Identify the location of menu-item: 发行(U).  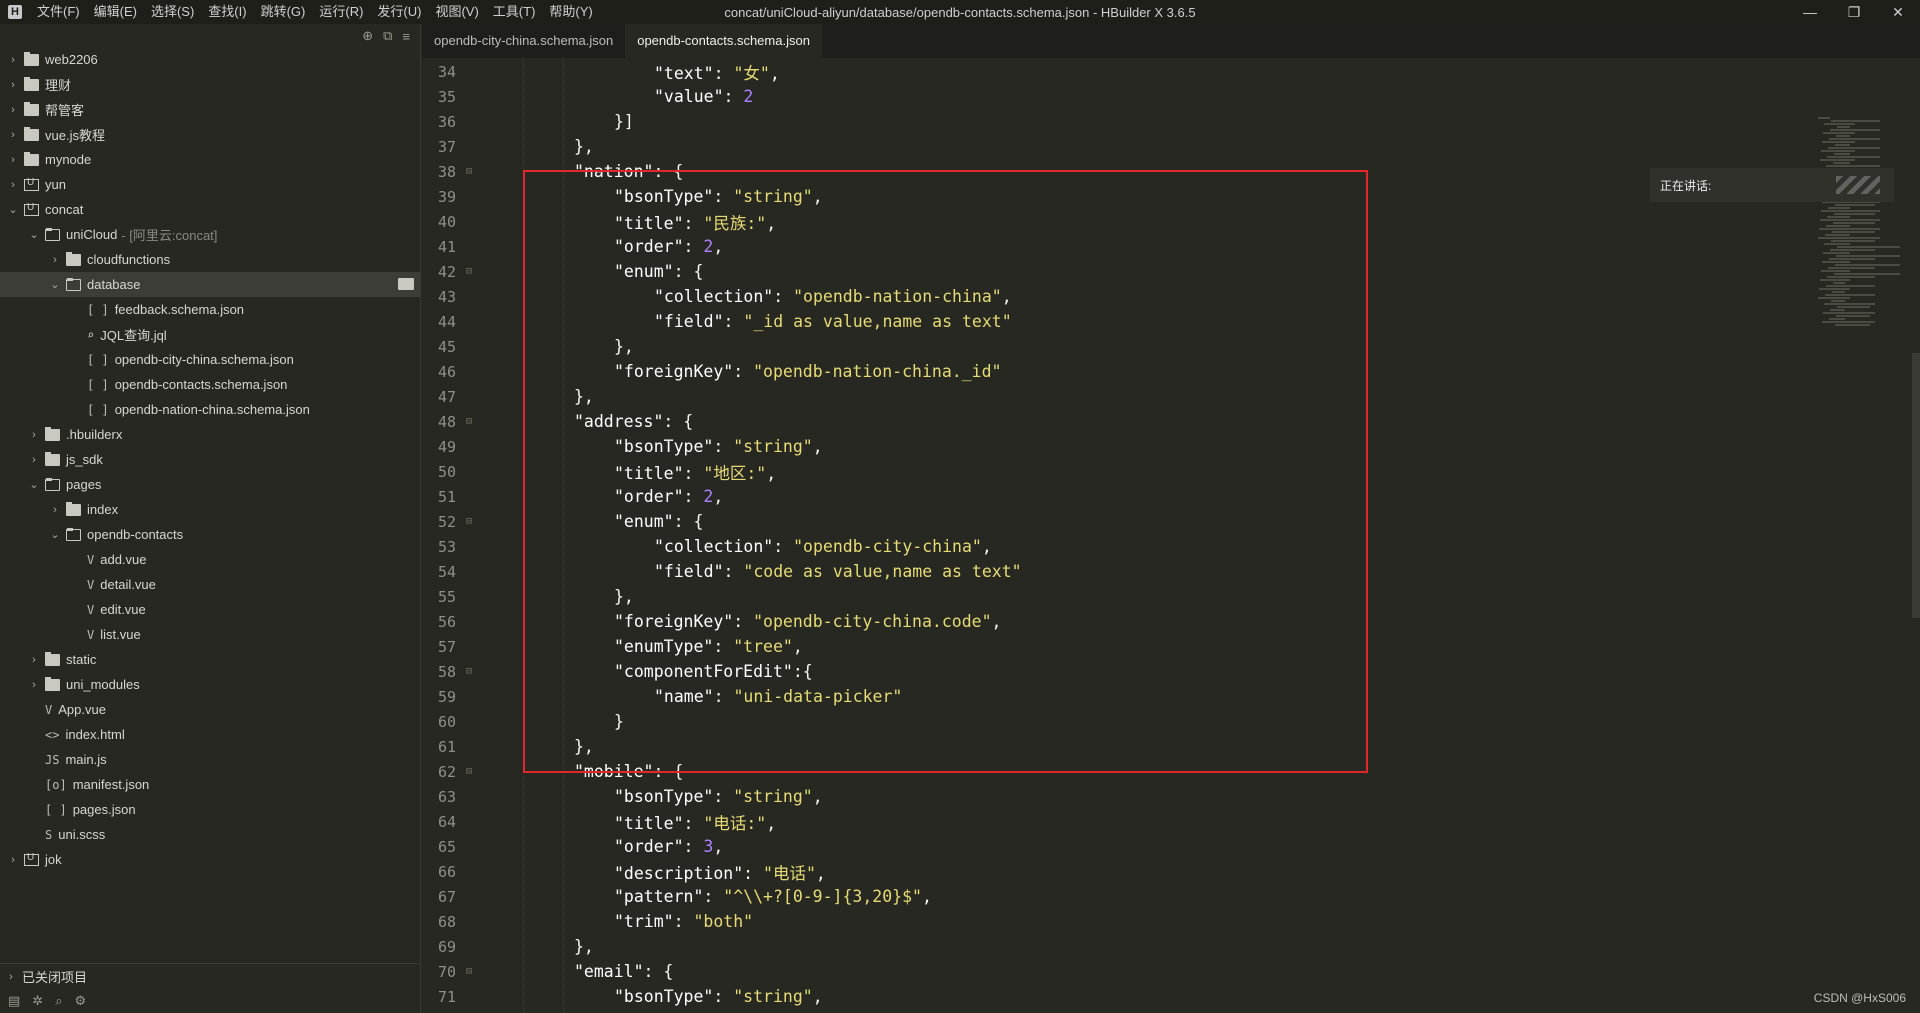
(399, 12).